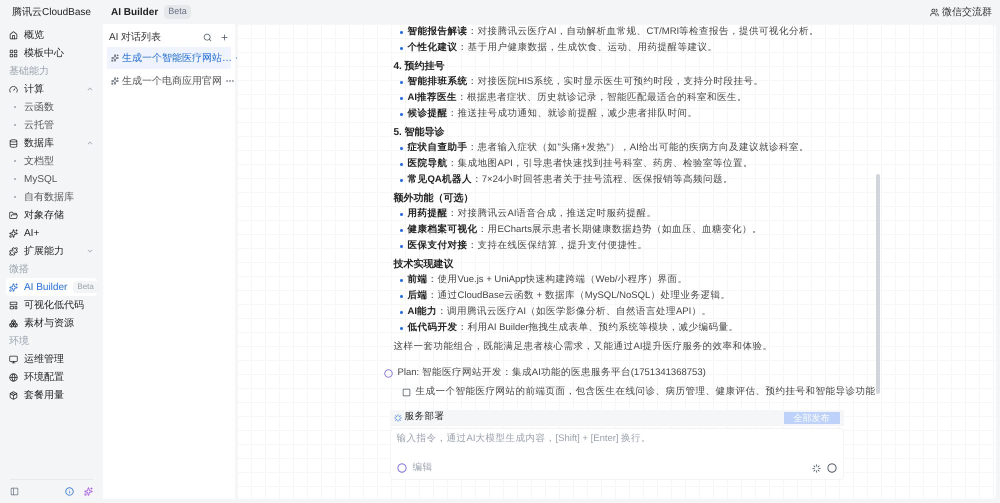  What do you see at coordinates (135, 37) in the screenshot?
I see `panel-title: AI 对话列表` at bounding box center [135, 37].